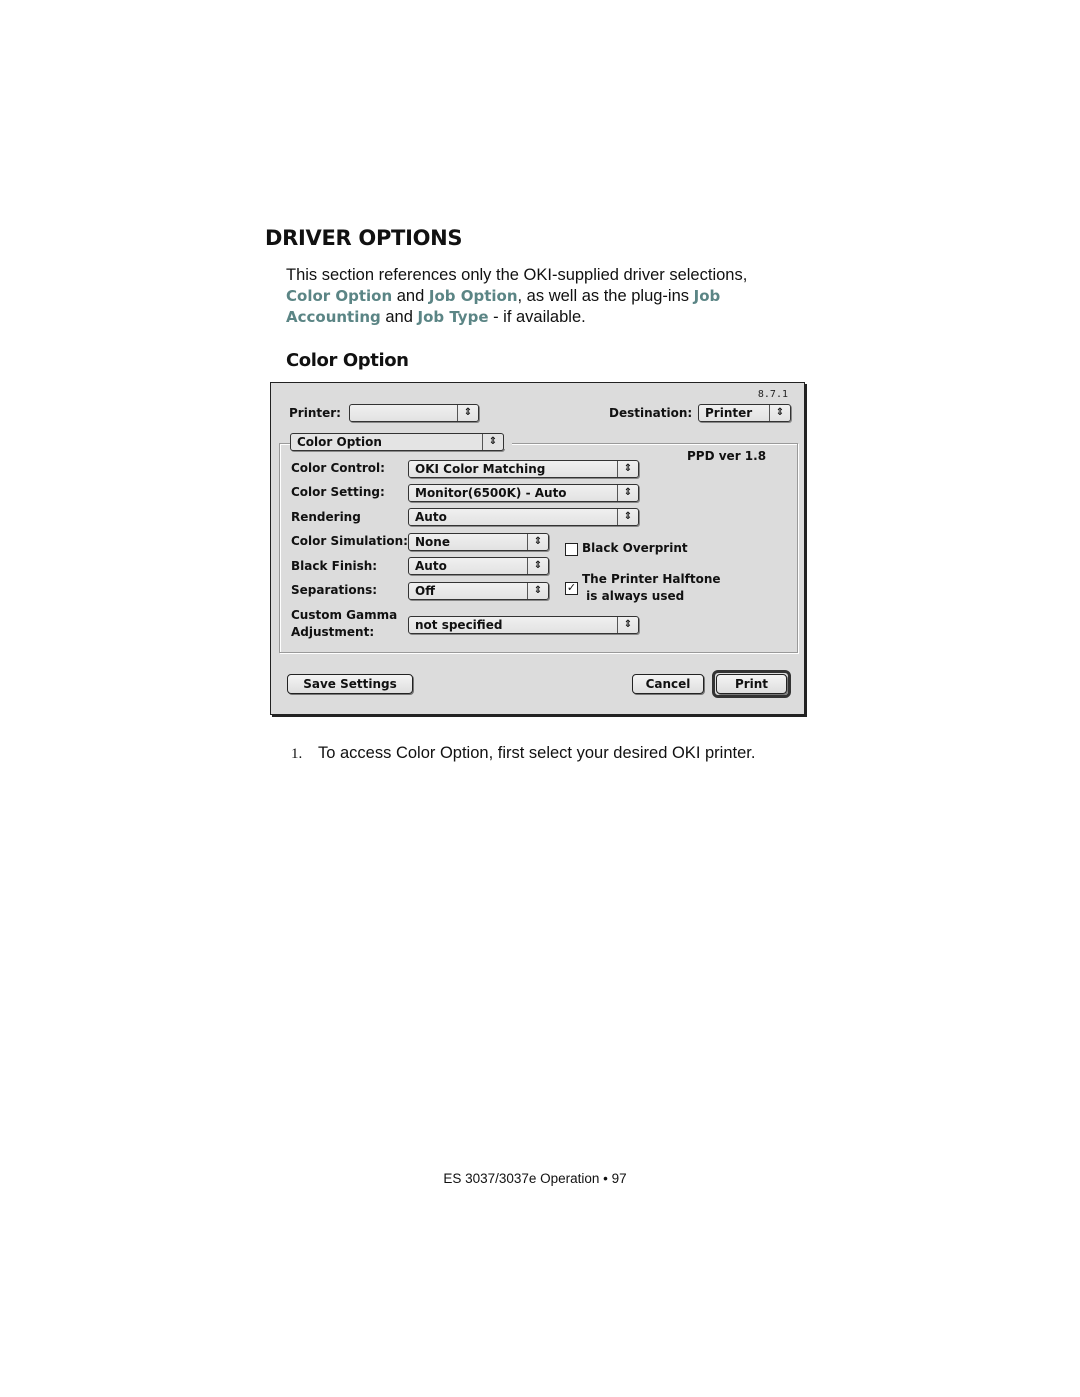 The image size is (1080, 1397). Describe the element at coordinates (478, 591) in the screenshot. I see `separations-select: Off ⇕` at that location.